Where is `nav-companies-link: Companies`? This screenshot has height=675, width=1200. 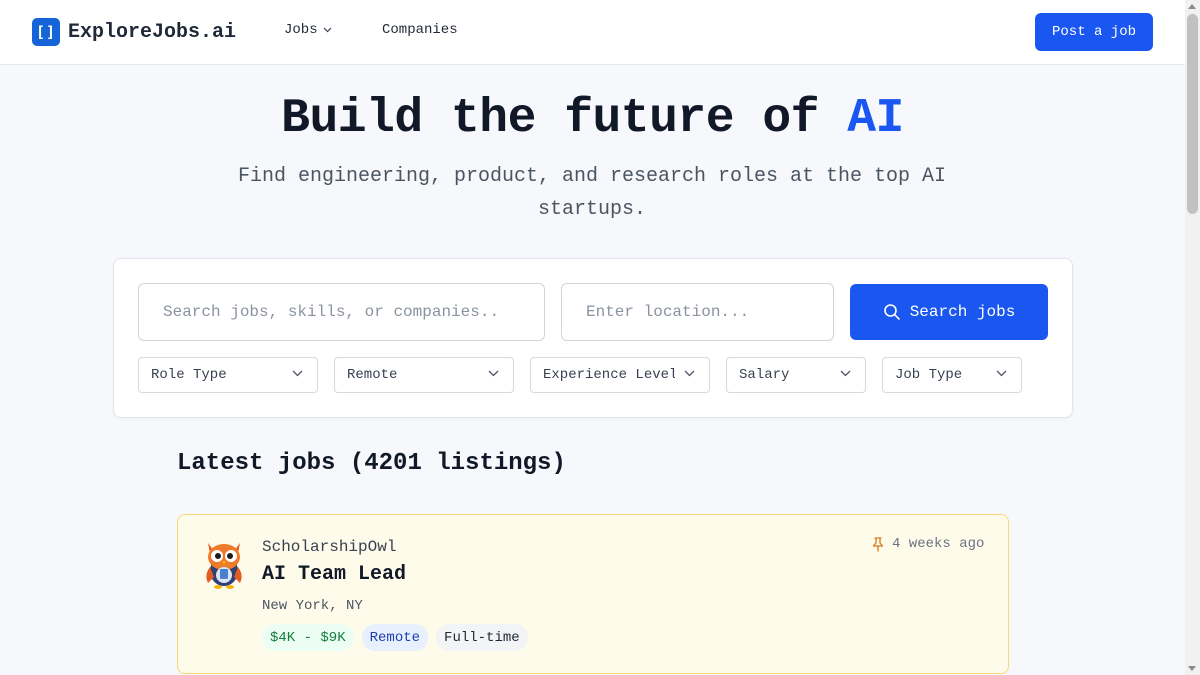
nav-companies-link: Companies is located at coordinates (420, 30).